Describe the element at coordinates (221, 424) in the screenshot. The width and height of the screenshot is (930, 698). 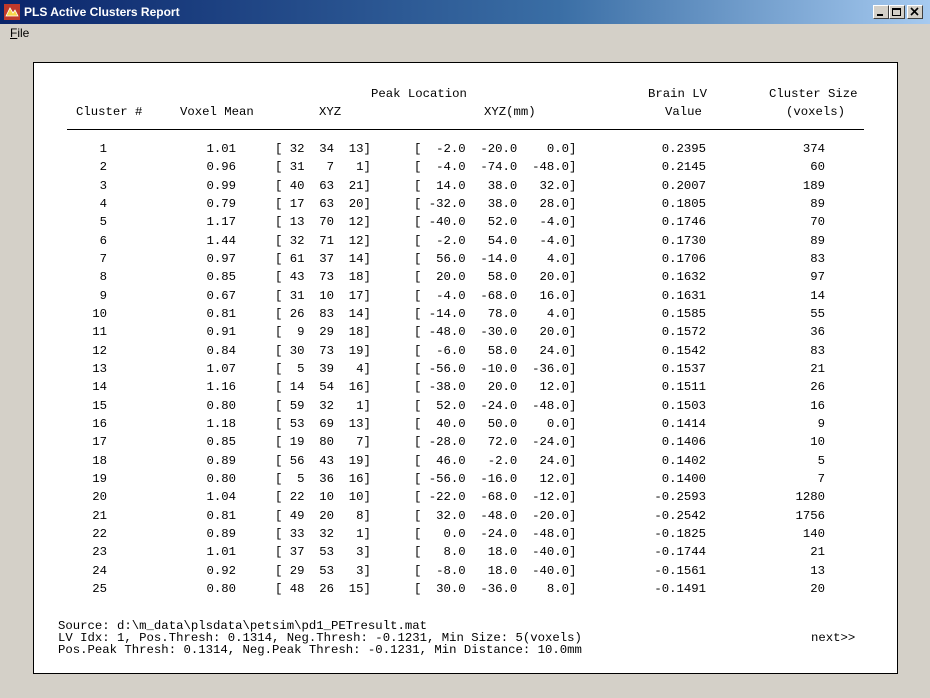
I see `cell-voxel-mean: 1.18` at that location.